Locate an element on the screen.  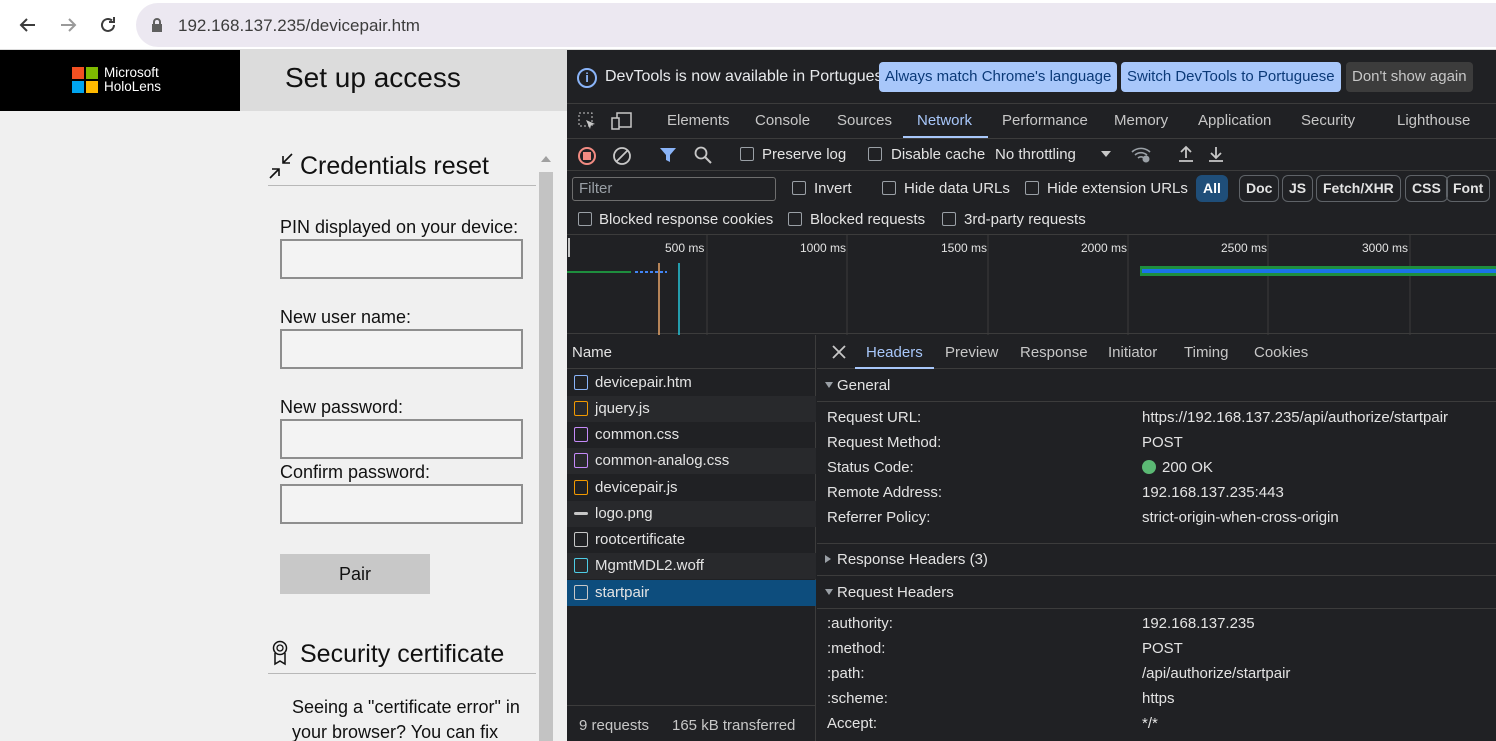
request-row: MgmtMDL2.woff is located at coordinates (691, 566).